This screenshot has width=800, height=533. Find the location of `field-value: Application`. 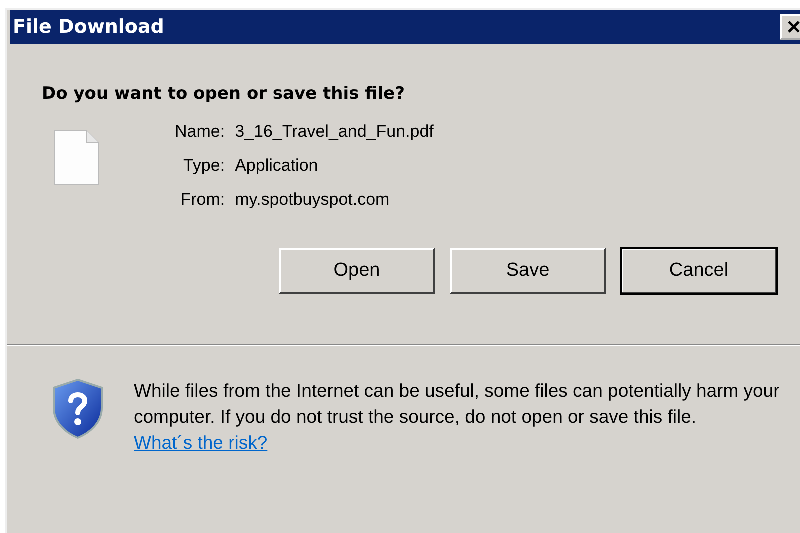

field-value: Application is located at coordinates (277, 166).